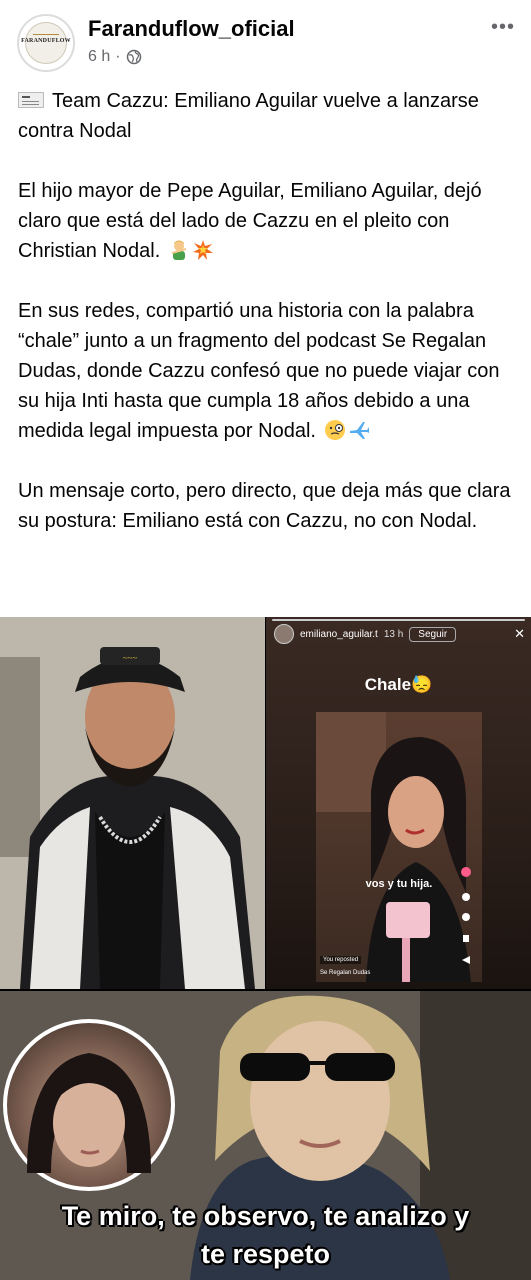  Describe the element at coordinates (202, 250) in the screenshot. I see `collision-icon` at that location.